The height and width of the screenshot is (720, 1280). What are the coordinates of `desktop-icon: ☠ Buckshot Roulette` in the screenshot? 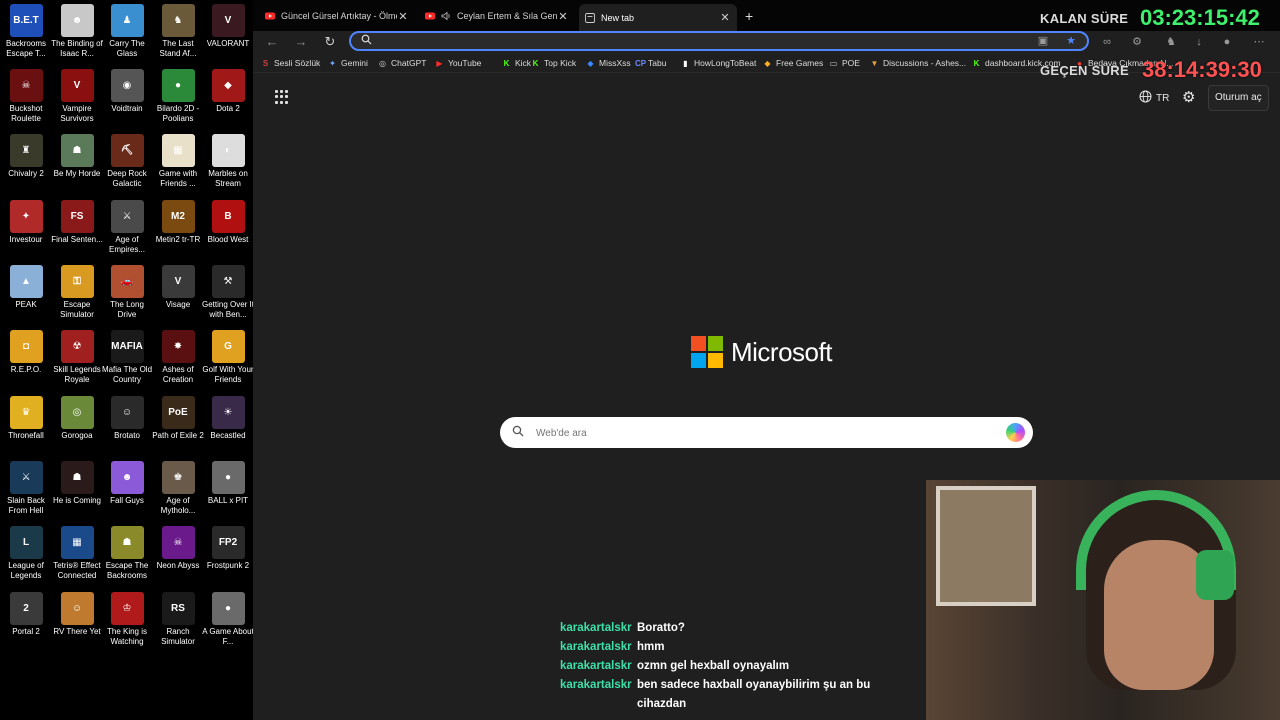 It's located at (26, 101).